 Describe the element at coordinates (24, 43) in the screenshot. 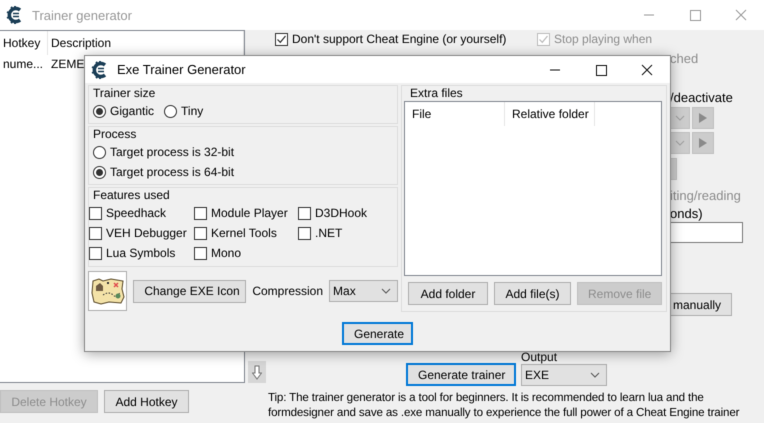

I see `column-header: Hotkey` at that location.